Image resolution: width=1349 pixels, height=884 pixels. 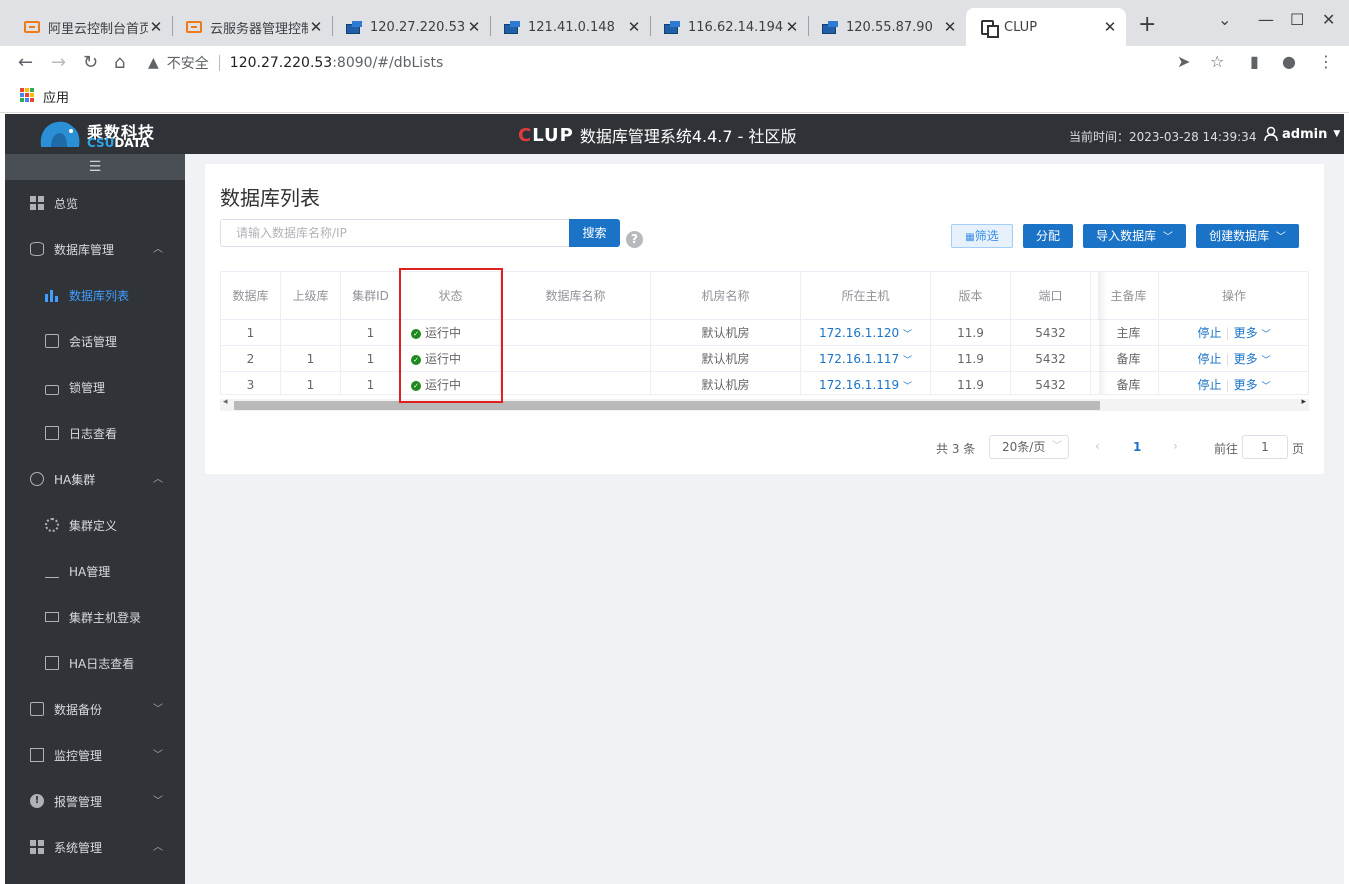 I want to click on assign-button: 分配, so click(x=1048, y=236).